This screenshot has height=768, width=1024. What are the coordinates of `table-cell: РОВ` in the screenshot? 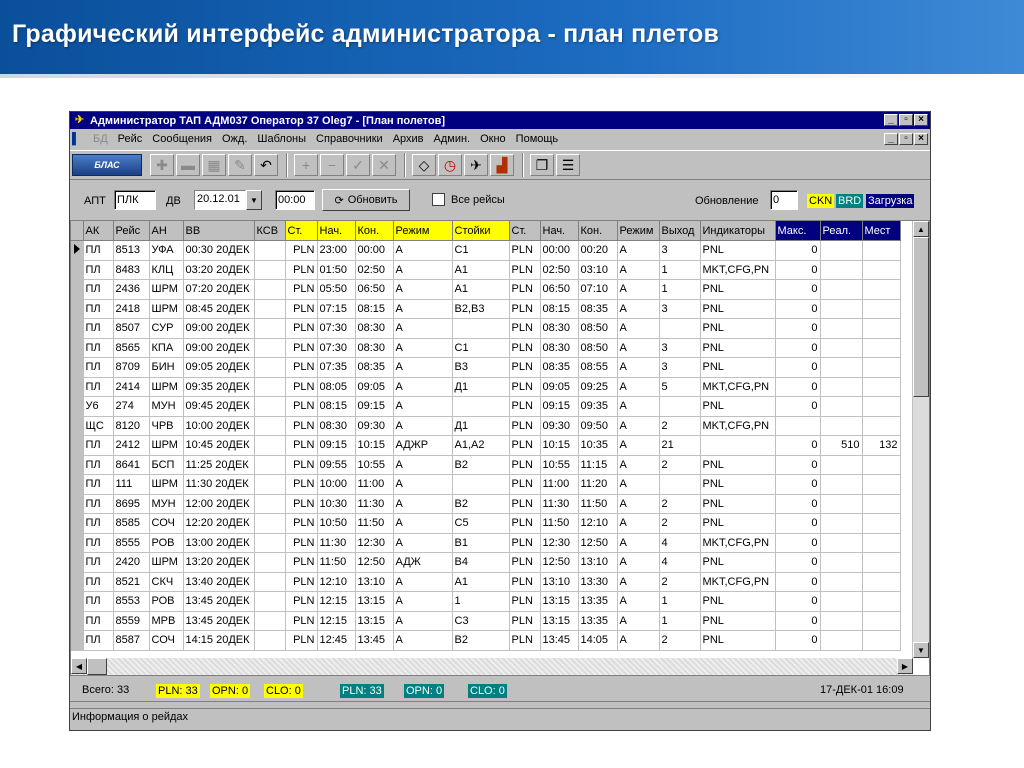 It's located at (166, 543).